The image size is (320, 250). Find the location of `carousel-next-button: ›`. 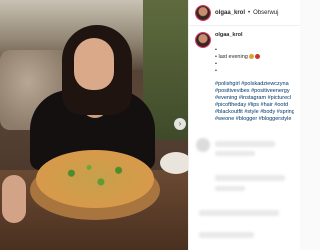

carousel-next-button: › is located at coordinates (180, 124).